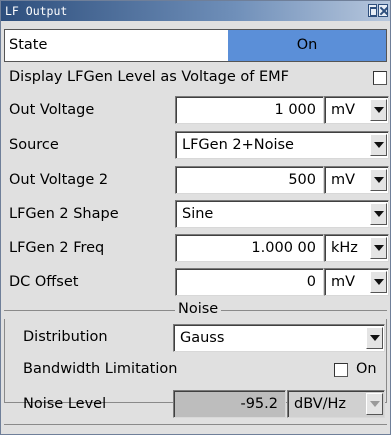 Image resolution: width=391 pixels, height=435 pixels. What do you see at coordinates (65, 337) in the screenshot?
I see `distribution-label: Distribution` at bounding box center [65, 337].